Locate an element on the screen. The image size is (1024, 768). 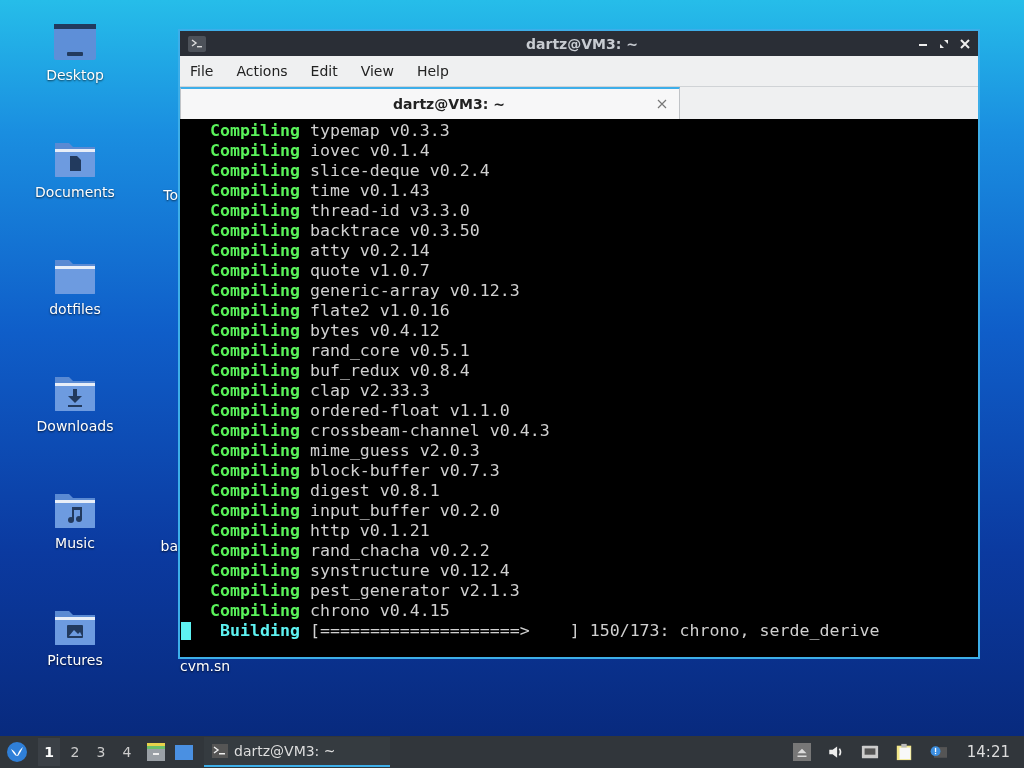
crate-name: digest v0.8.1 is located at coordinates (374, 491).